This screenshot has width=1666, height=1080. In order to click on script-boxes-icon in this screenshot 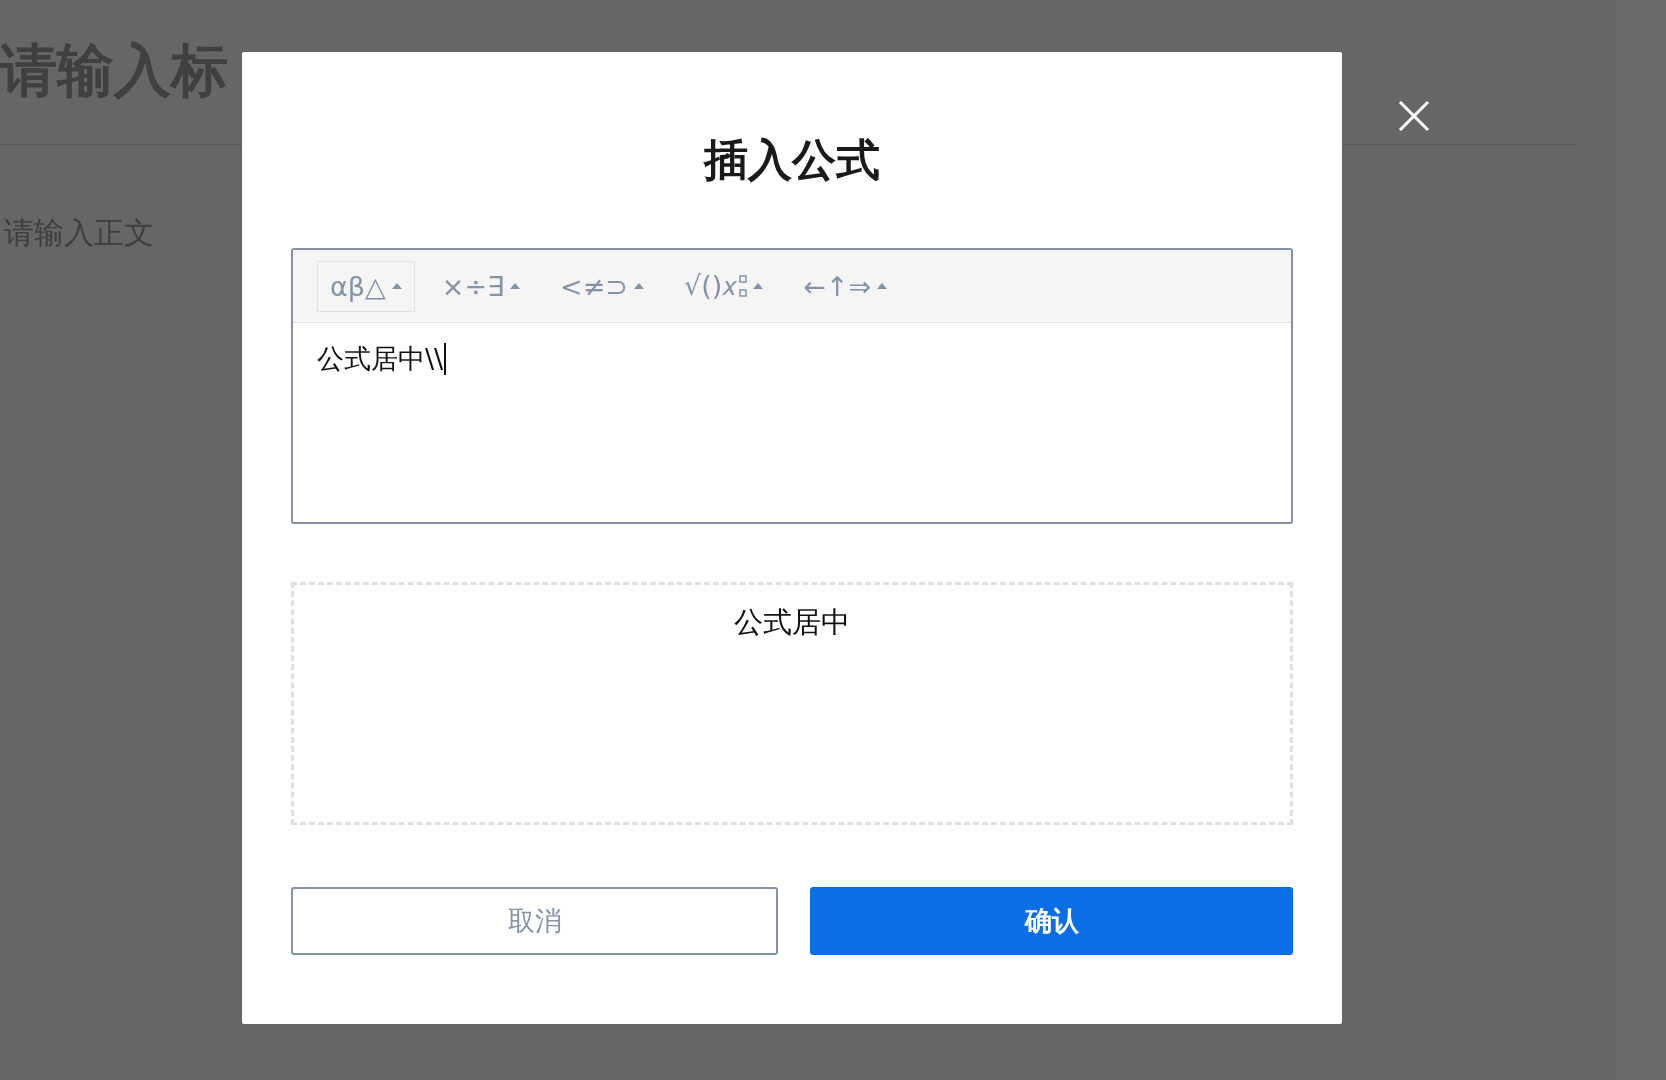, I will do `click(743, 286)`.